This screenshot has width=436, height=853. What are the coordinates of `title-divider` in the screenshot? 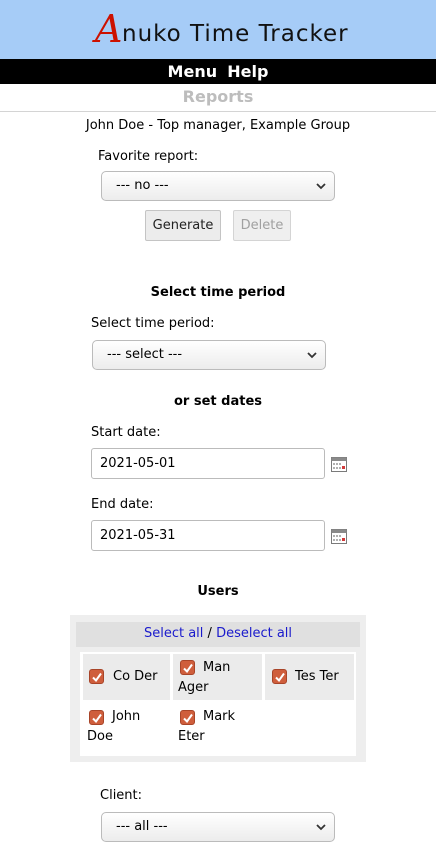 It's located at (218, 111).